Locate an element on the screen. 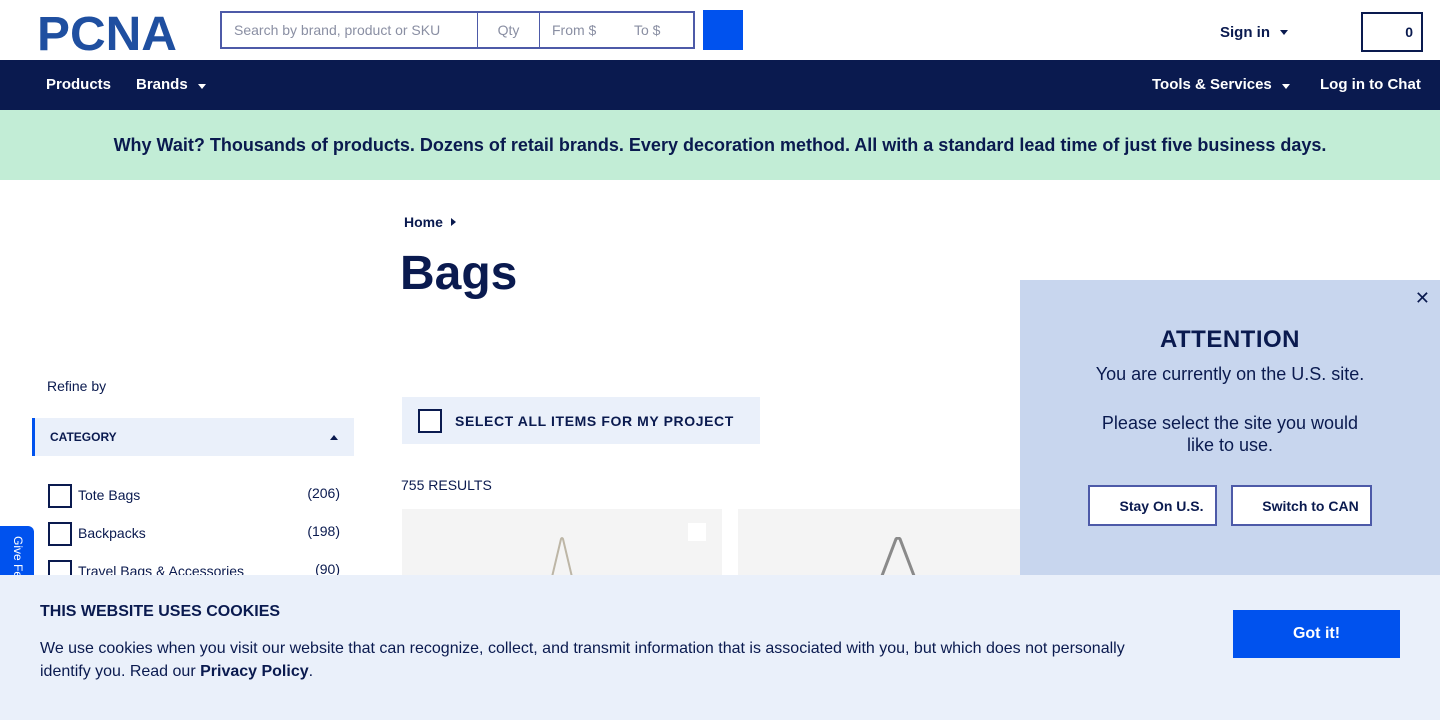  search-input is located at coordinates (350, 30).